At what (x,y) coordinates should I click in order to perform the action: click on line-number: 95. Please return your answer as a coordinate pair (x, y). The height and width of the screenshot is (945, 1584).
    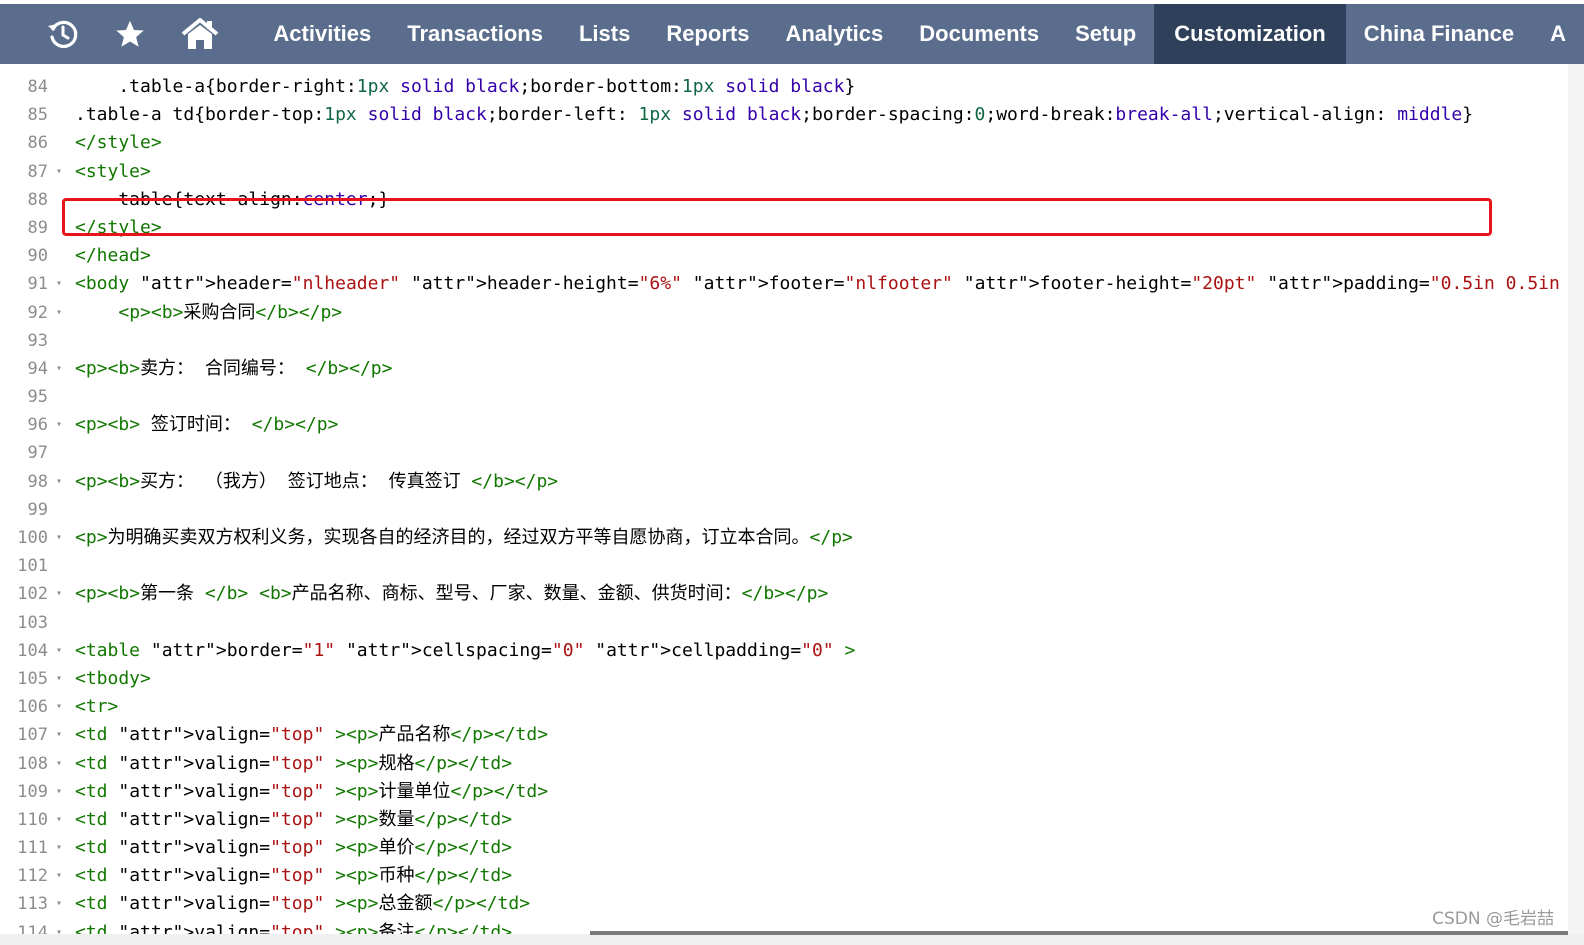
    Looking at the image, I should click on (37, 397).